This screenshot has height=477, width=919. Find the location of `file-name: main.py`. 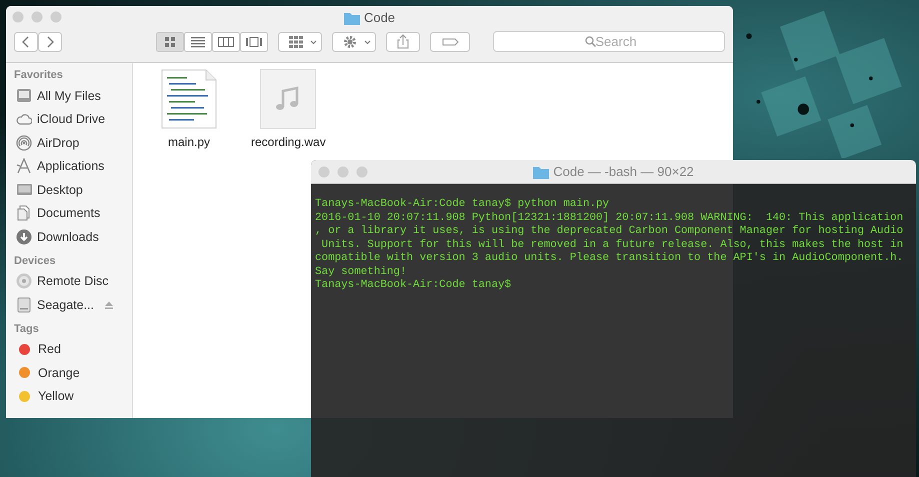

file-name: main.py is located at coordinates (189, 142).